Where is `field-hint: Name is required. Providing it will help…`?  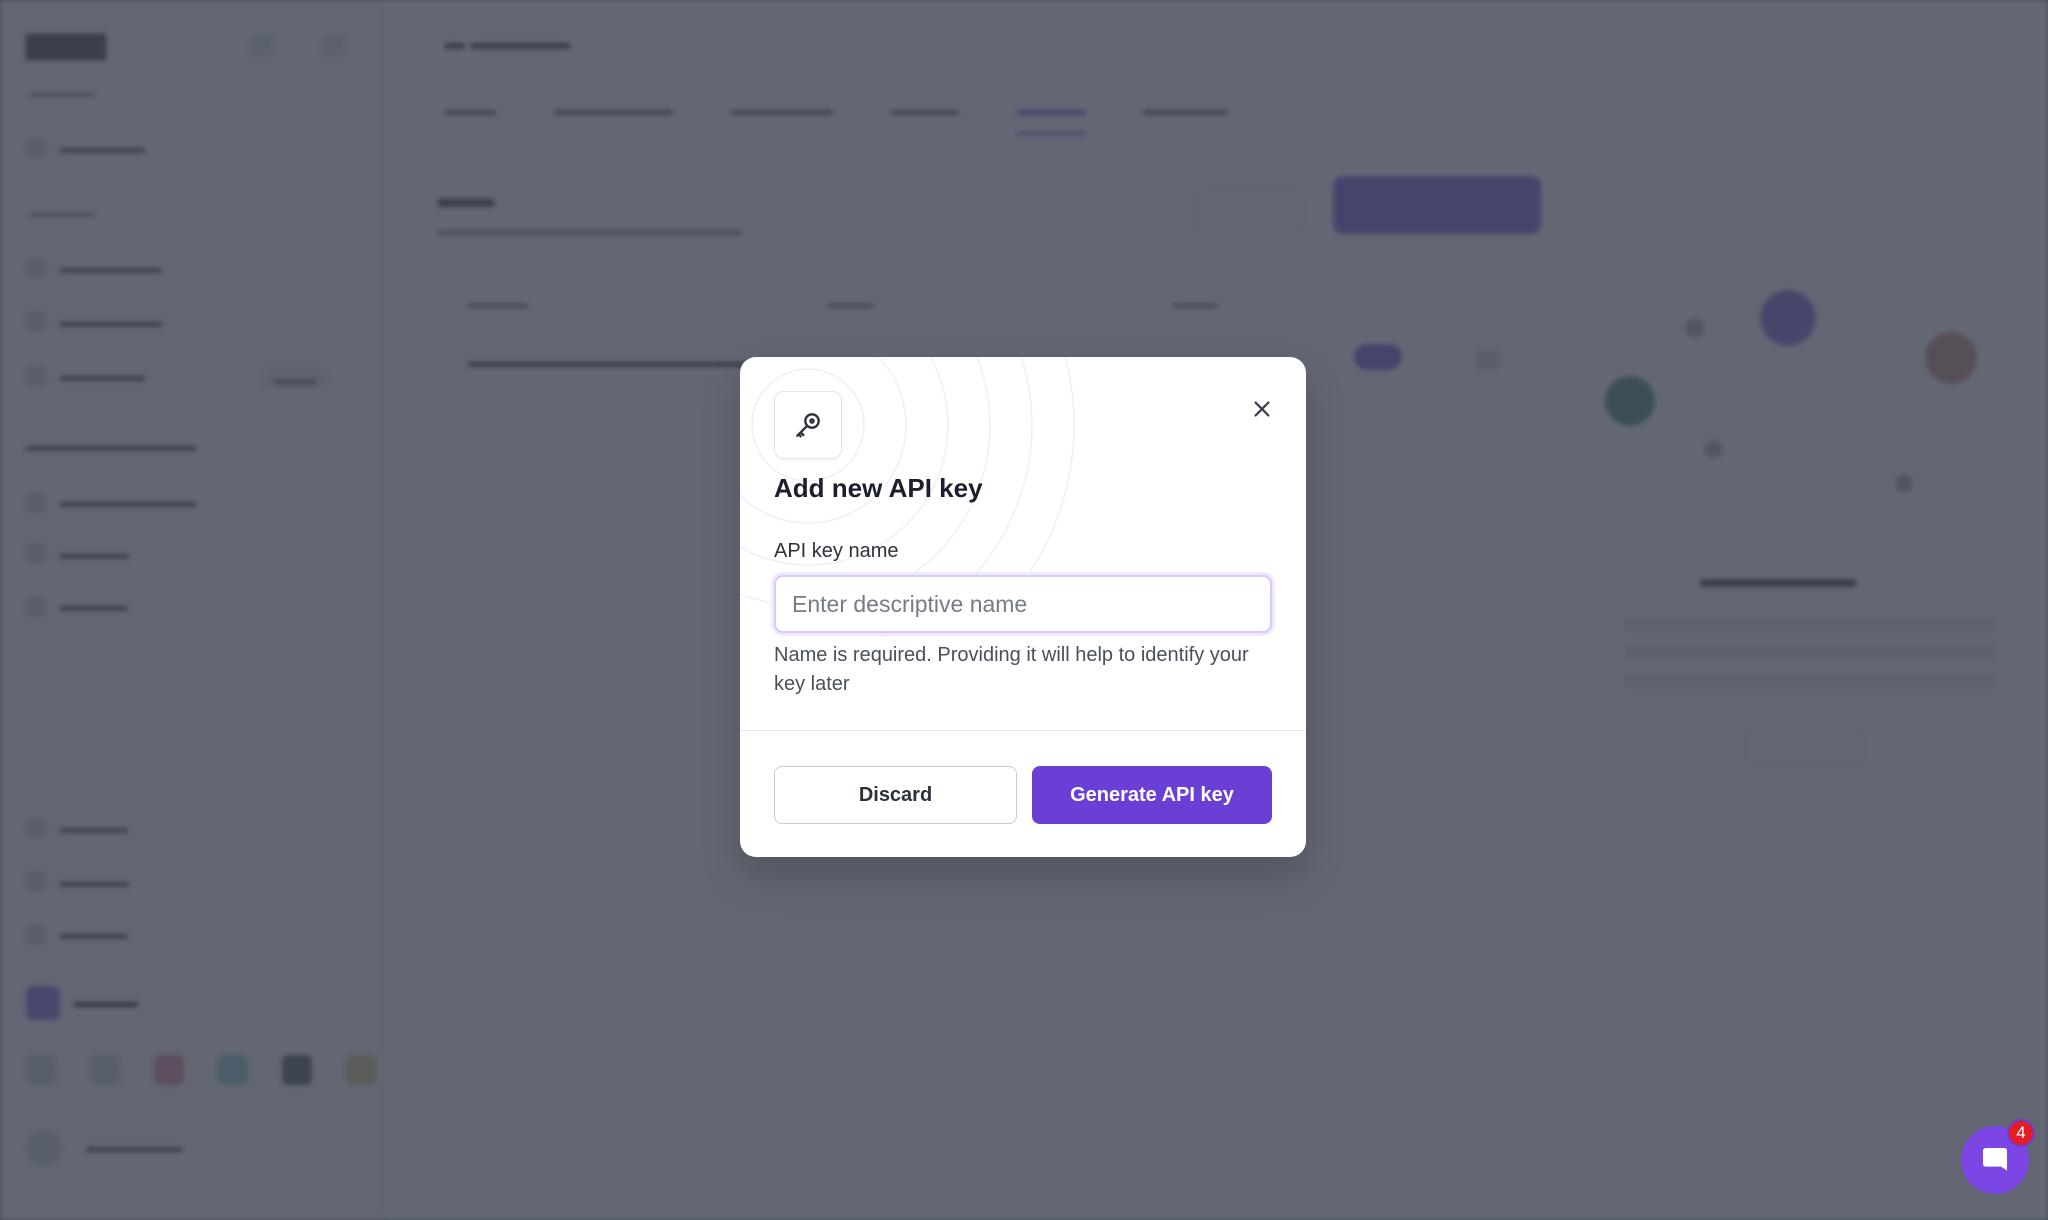
field-hint: Name is required. Providing it will help… is located at coordinates (1011, 669).